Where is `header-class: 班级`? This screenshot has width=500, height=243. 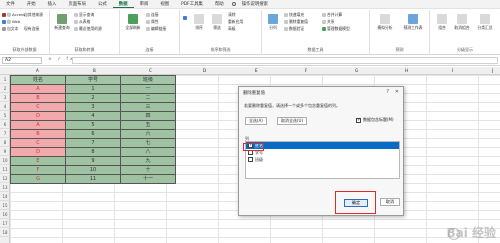
header-class: 班级 is located at coordinates (148, 80).